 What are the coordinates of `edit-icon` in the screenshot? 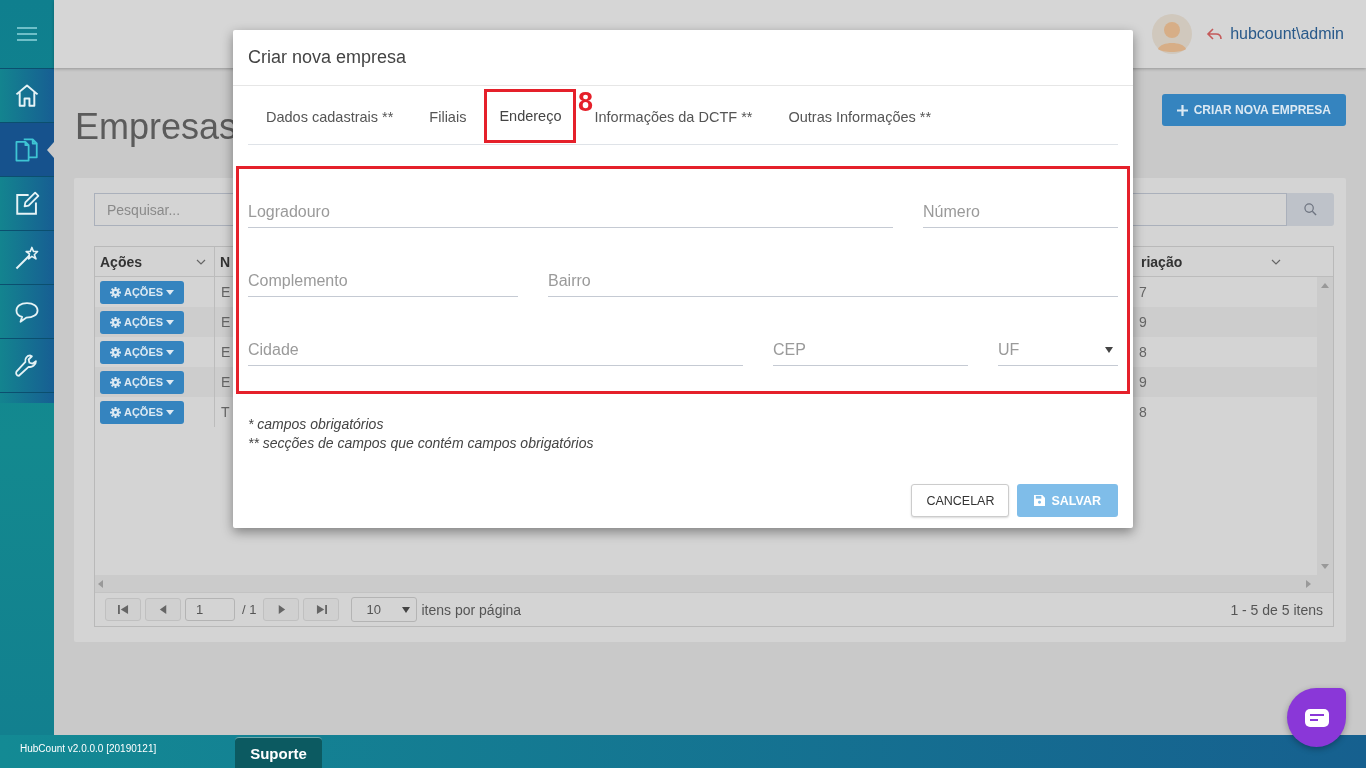 It's located at (27, 203).